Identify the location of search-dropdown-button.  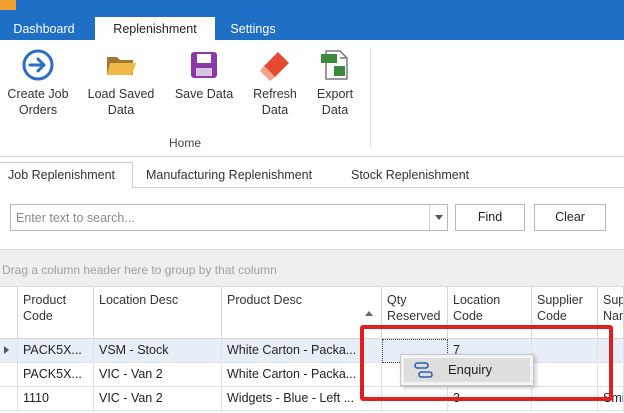
(438, 217).